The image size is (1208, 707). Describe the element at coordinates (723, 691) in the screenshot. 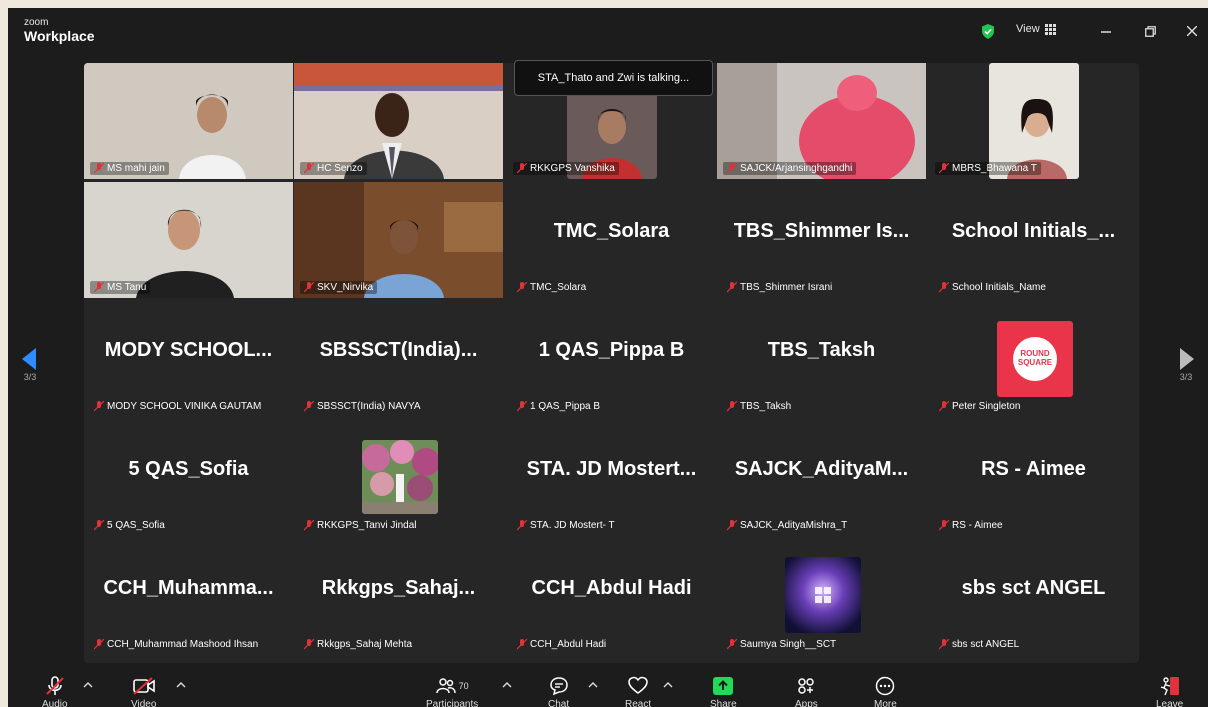

I see `share-button: Share` at that location.